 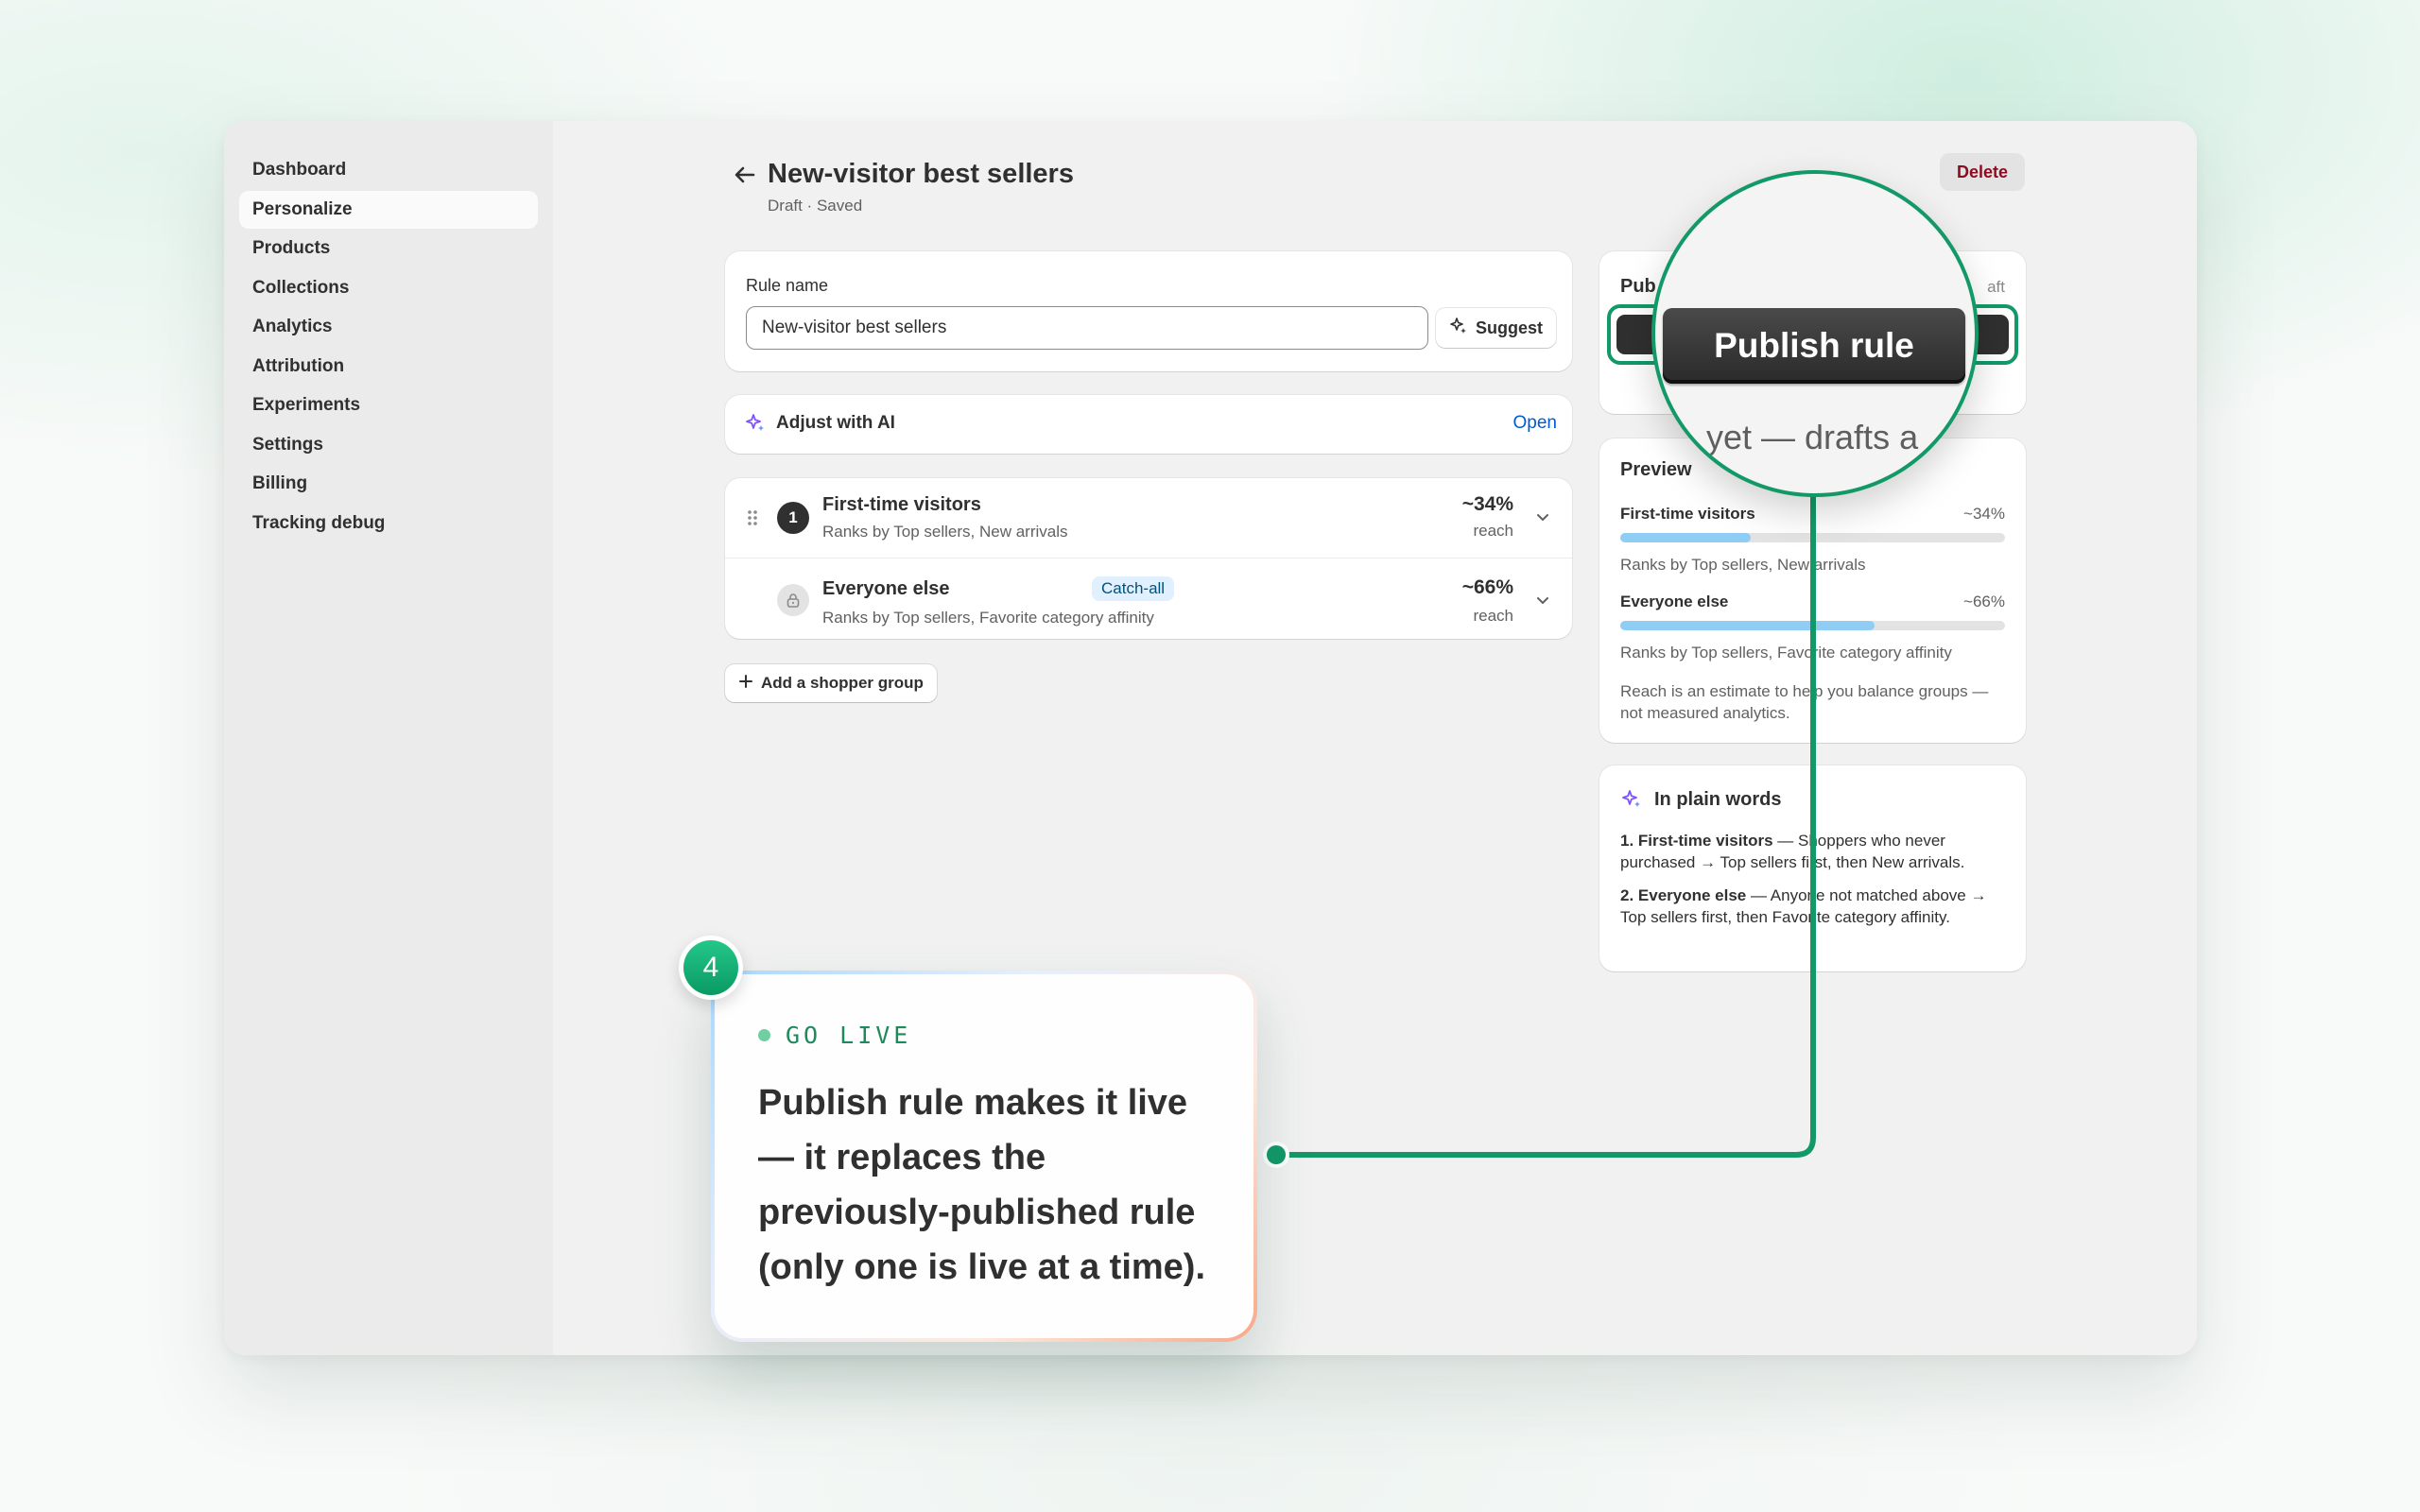 I want to click on step-badge: 4, so click(x=711, y=968).